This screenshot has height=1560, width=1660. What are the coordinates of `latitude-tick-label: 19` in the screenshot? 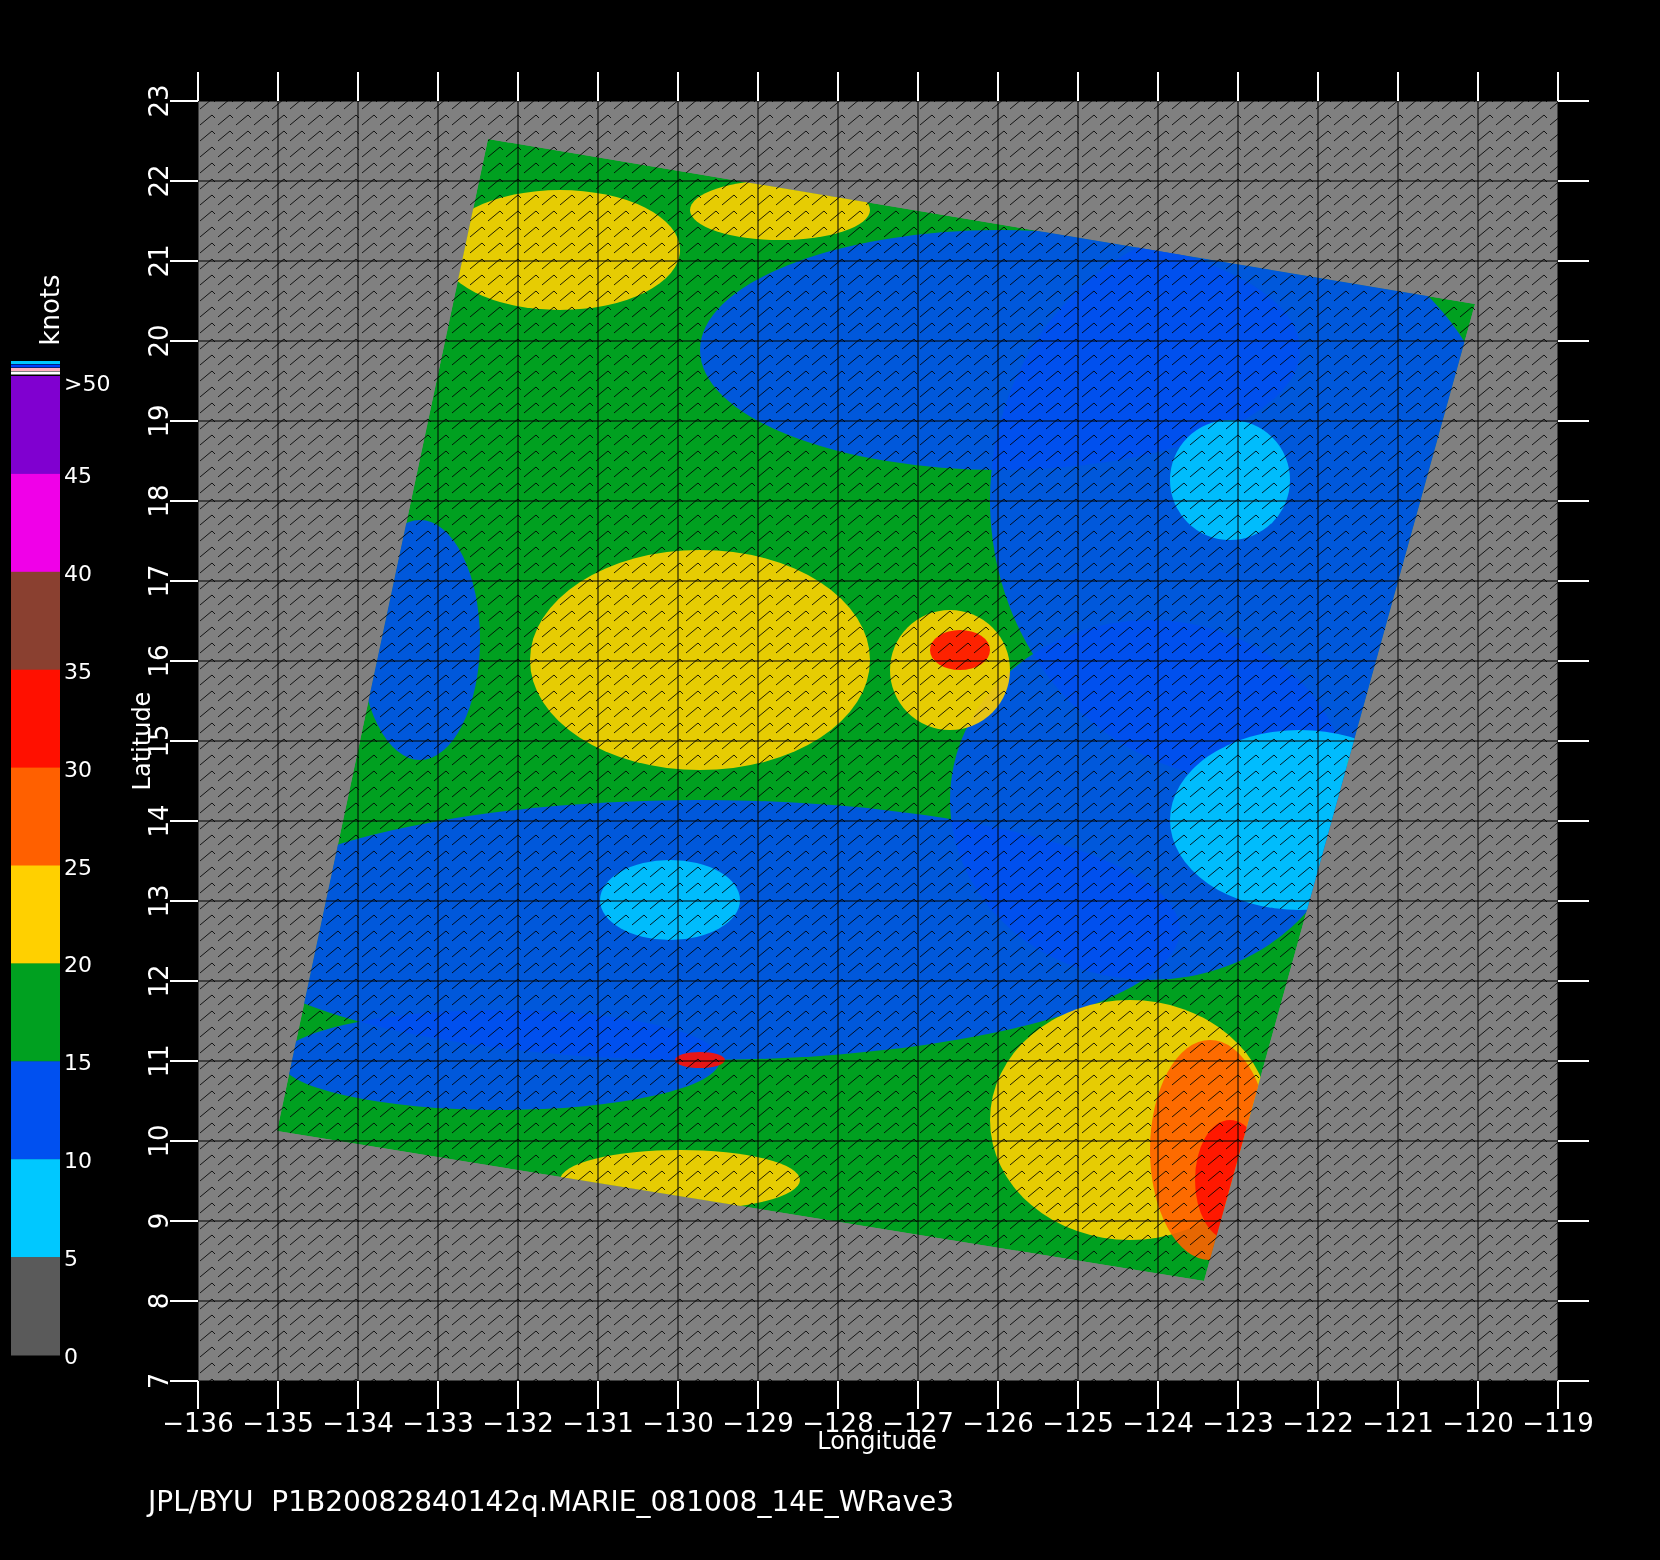 It's located at (159, 421).